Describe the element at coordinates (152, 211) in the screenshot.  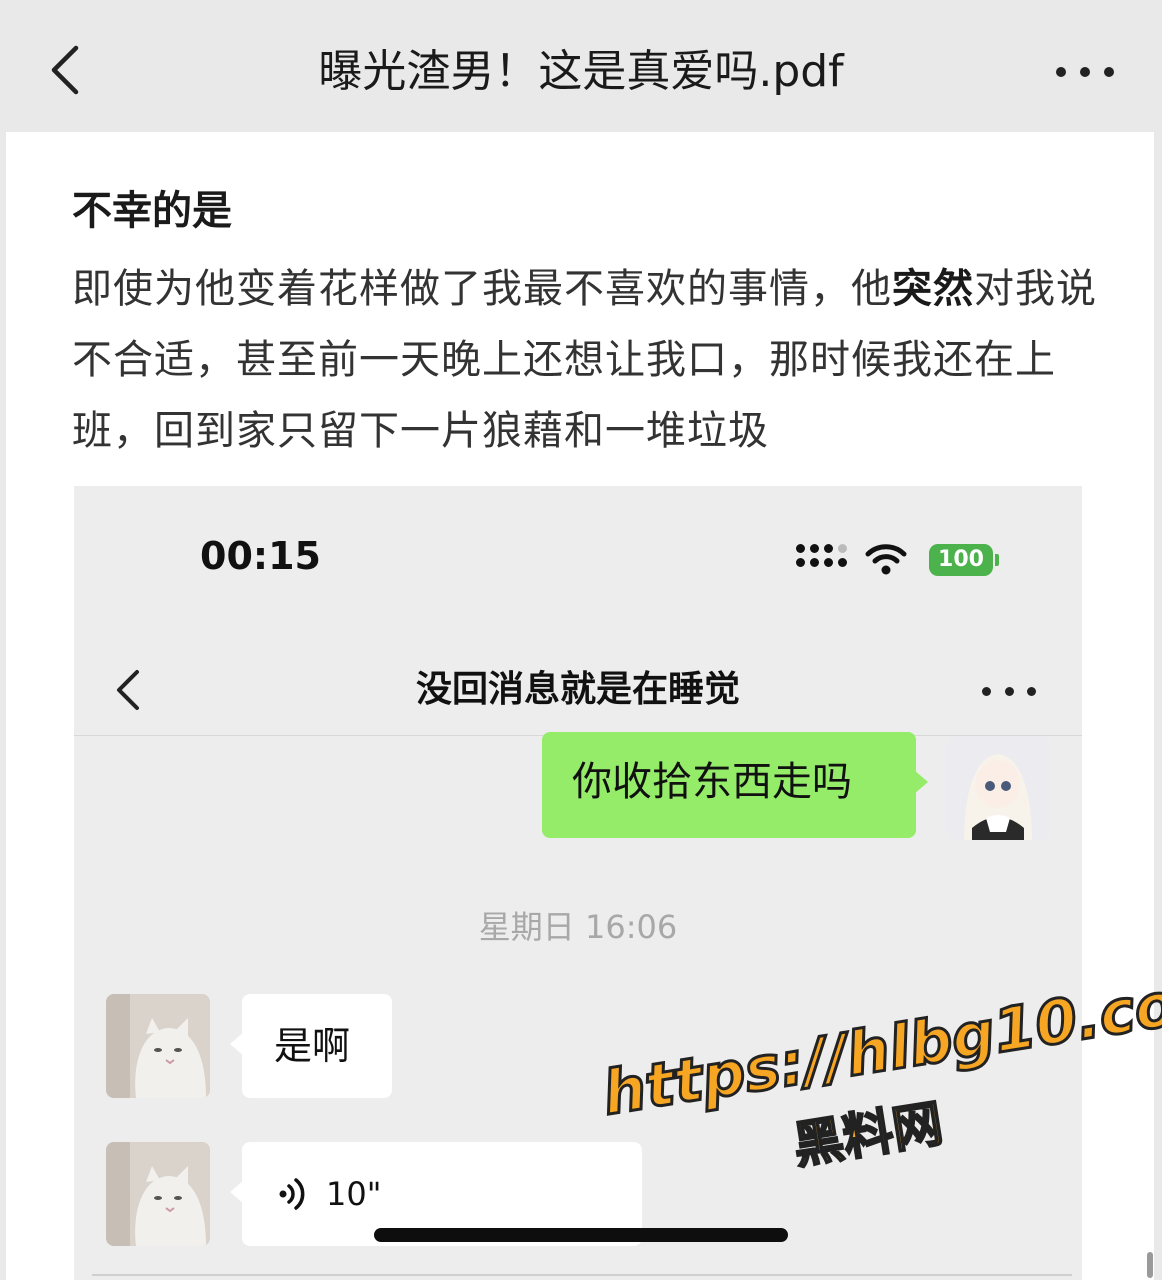
I see `article-heading: 不幸的是` at that location.